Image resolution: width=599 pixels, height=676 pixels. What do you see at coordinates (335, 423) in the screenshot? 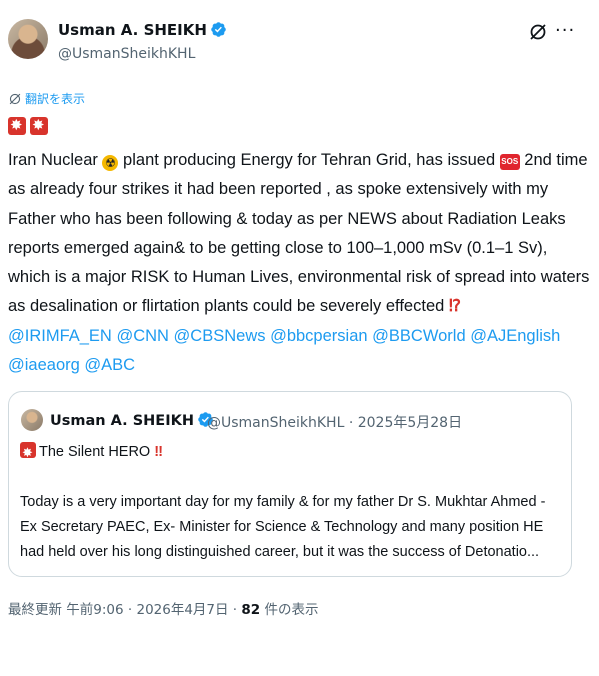
I see `quoted-handle-date: @UsmanSheikhKHL · 2025年5月28日` at bounding box center [335, 423].